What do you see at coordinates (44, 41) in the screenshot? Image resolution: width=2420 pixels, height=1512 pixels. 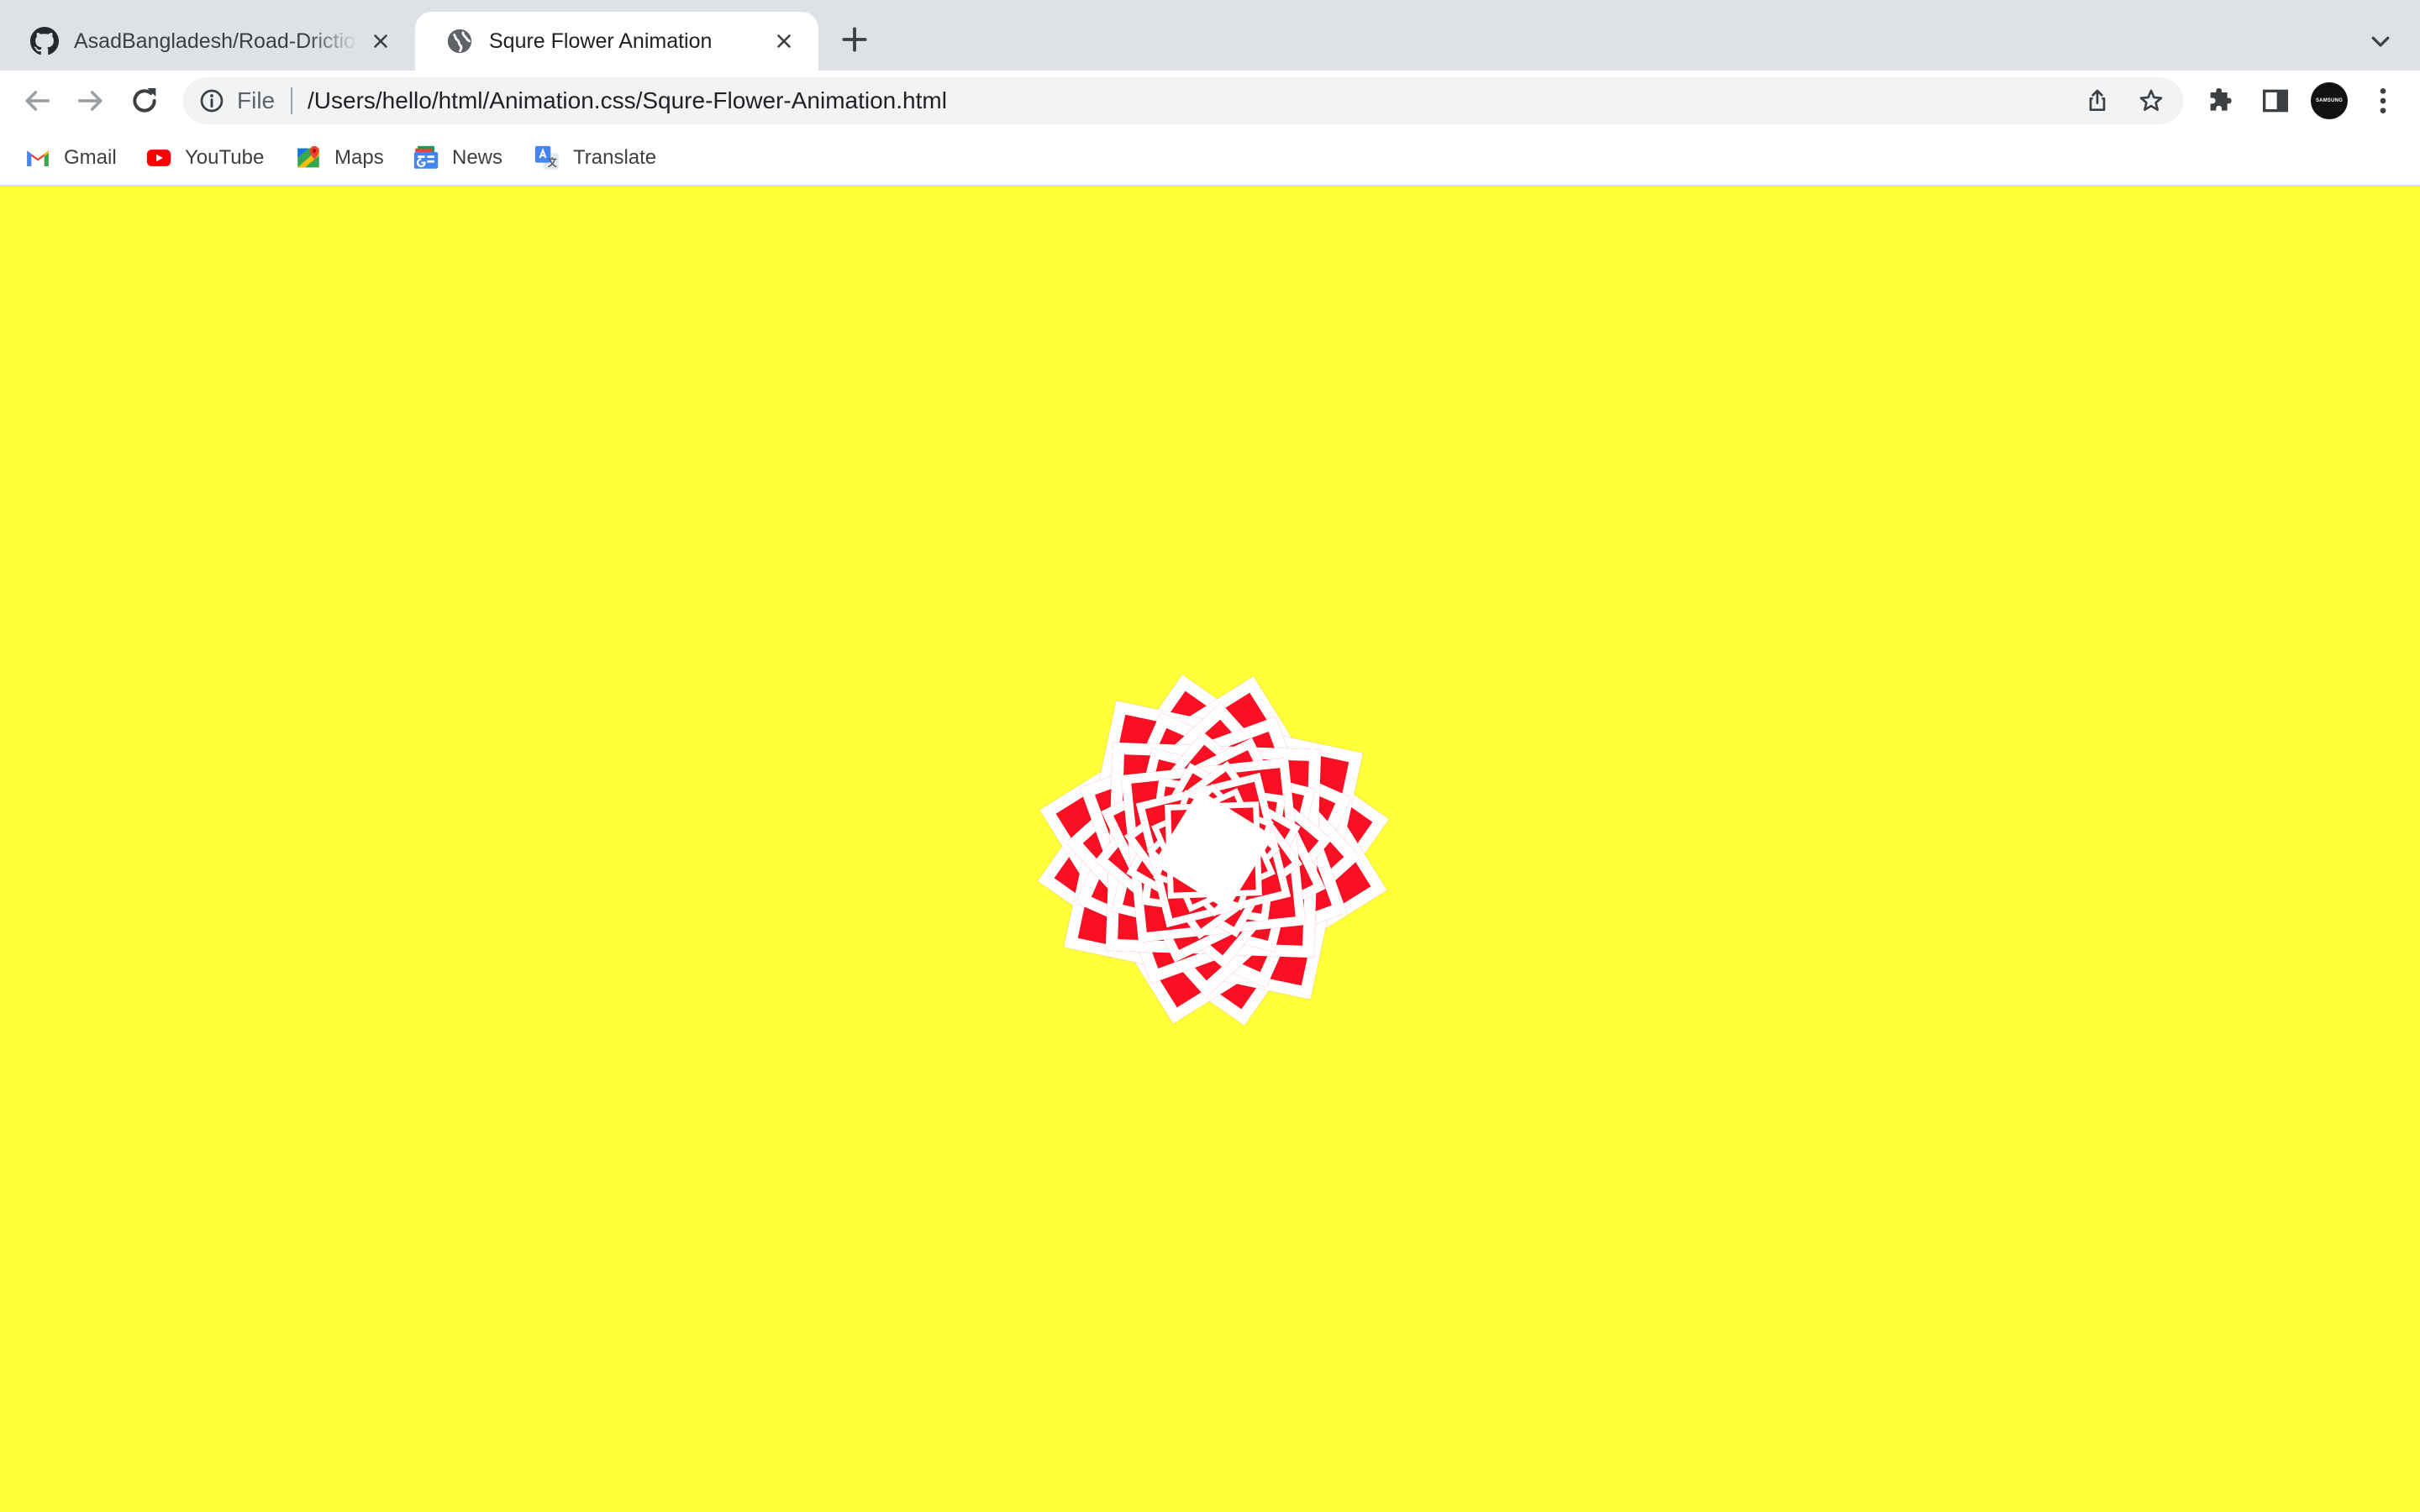 I see `github-icon` at bounding box center [44, 41].